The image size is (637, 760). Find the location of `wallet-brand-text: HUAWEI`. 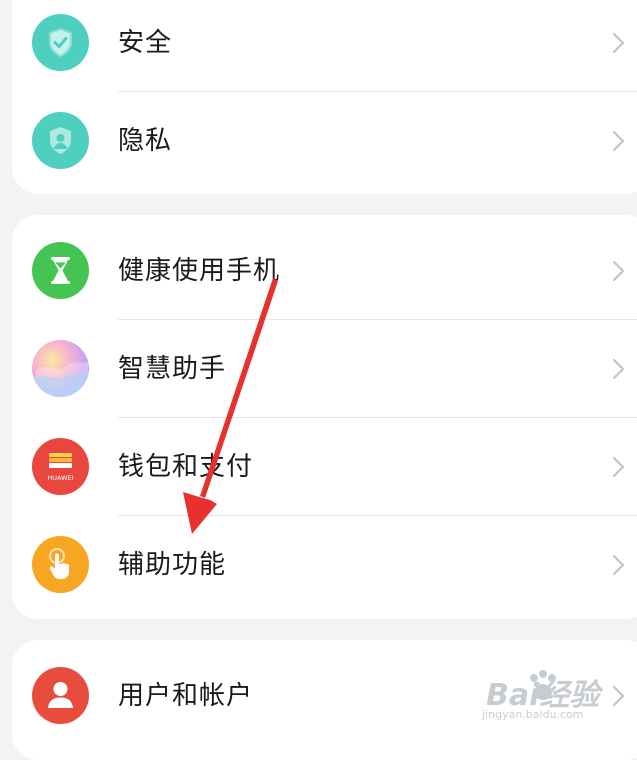

wallet-brand-text: HUAWEI is located at coordinates (60, 478).